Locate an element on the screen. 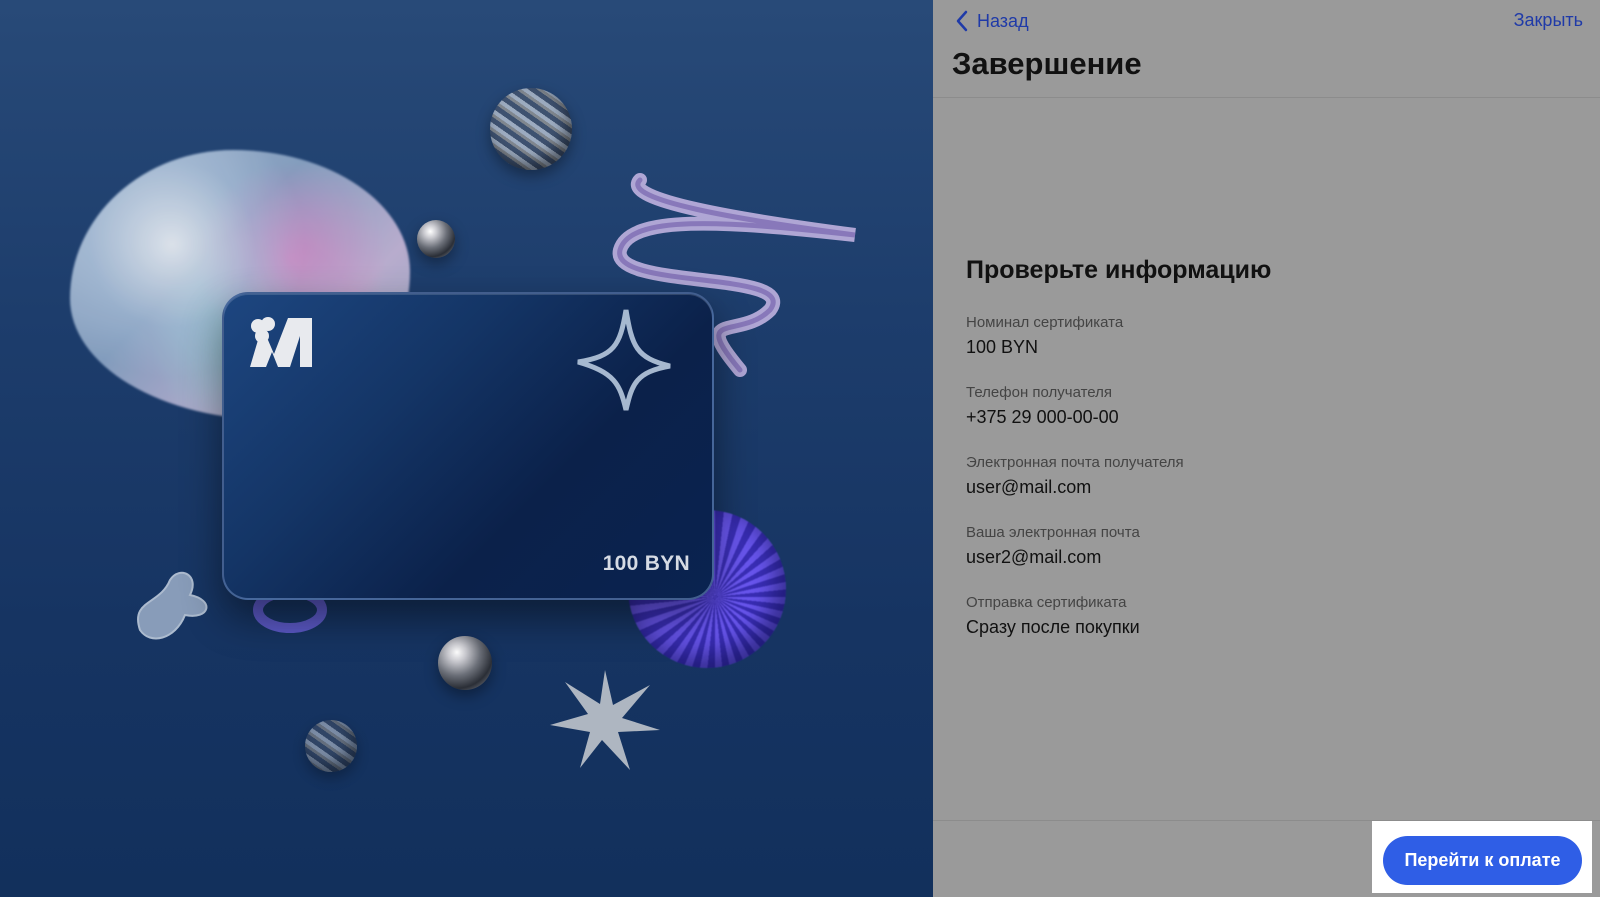 The height and width of the screenshot is (897, 1600). field-label: Ваша электронная почта is located at coordinates (1053, 532).